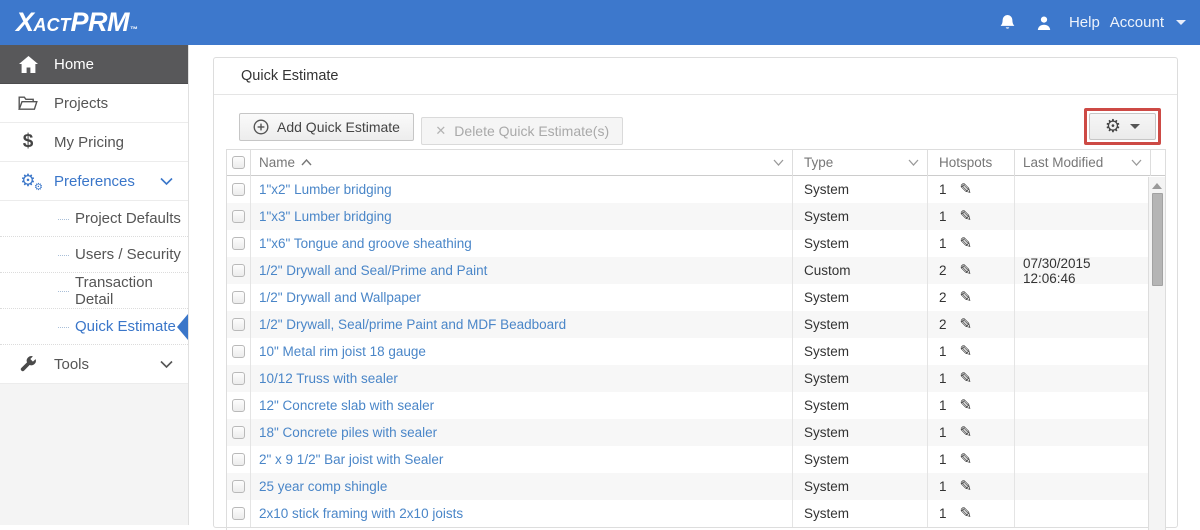 The image size is (1200, 530). What do you see at coordinates (1156, 353) in the screenshot?
I see `vertical-scrollbar` at bounding box center [1156, 353].